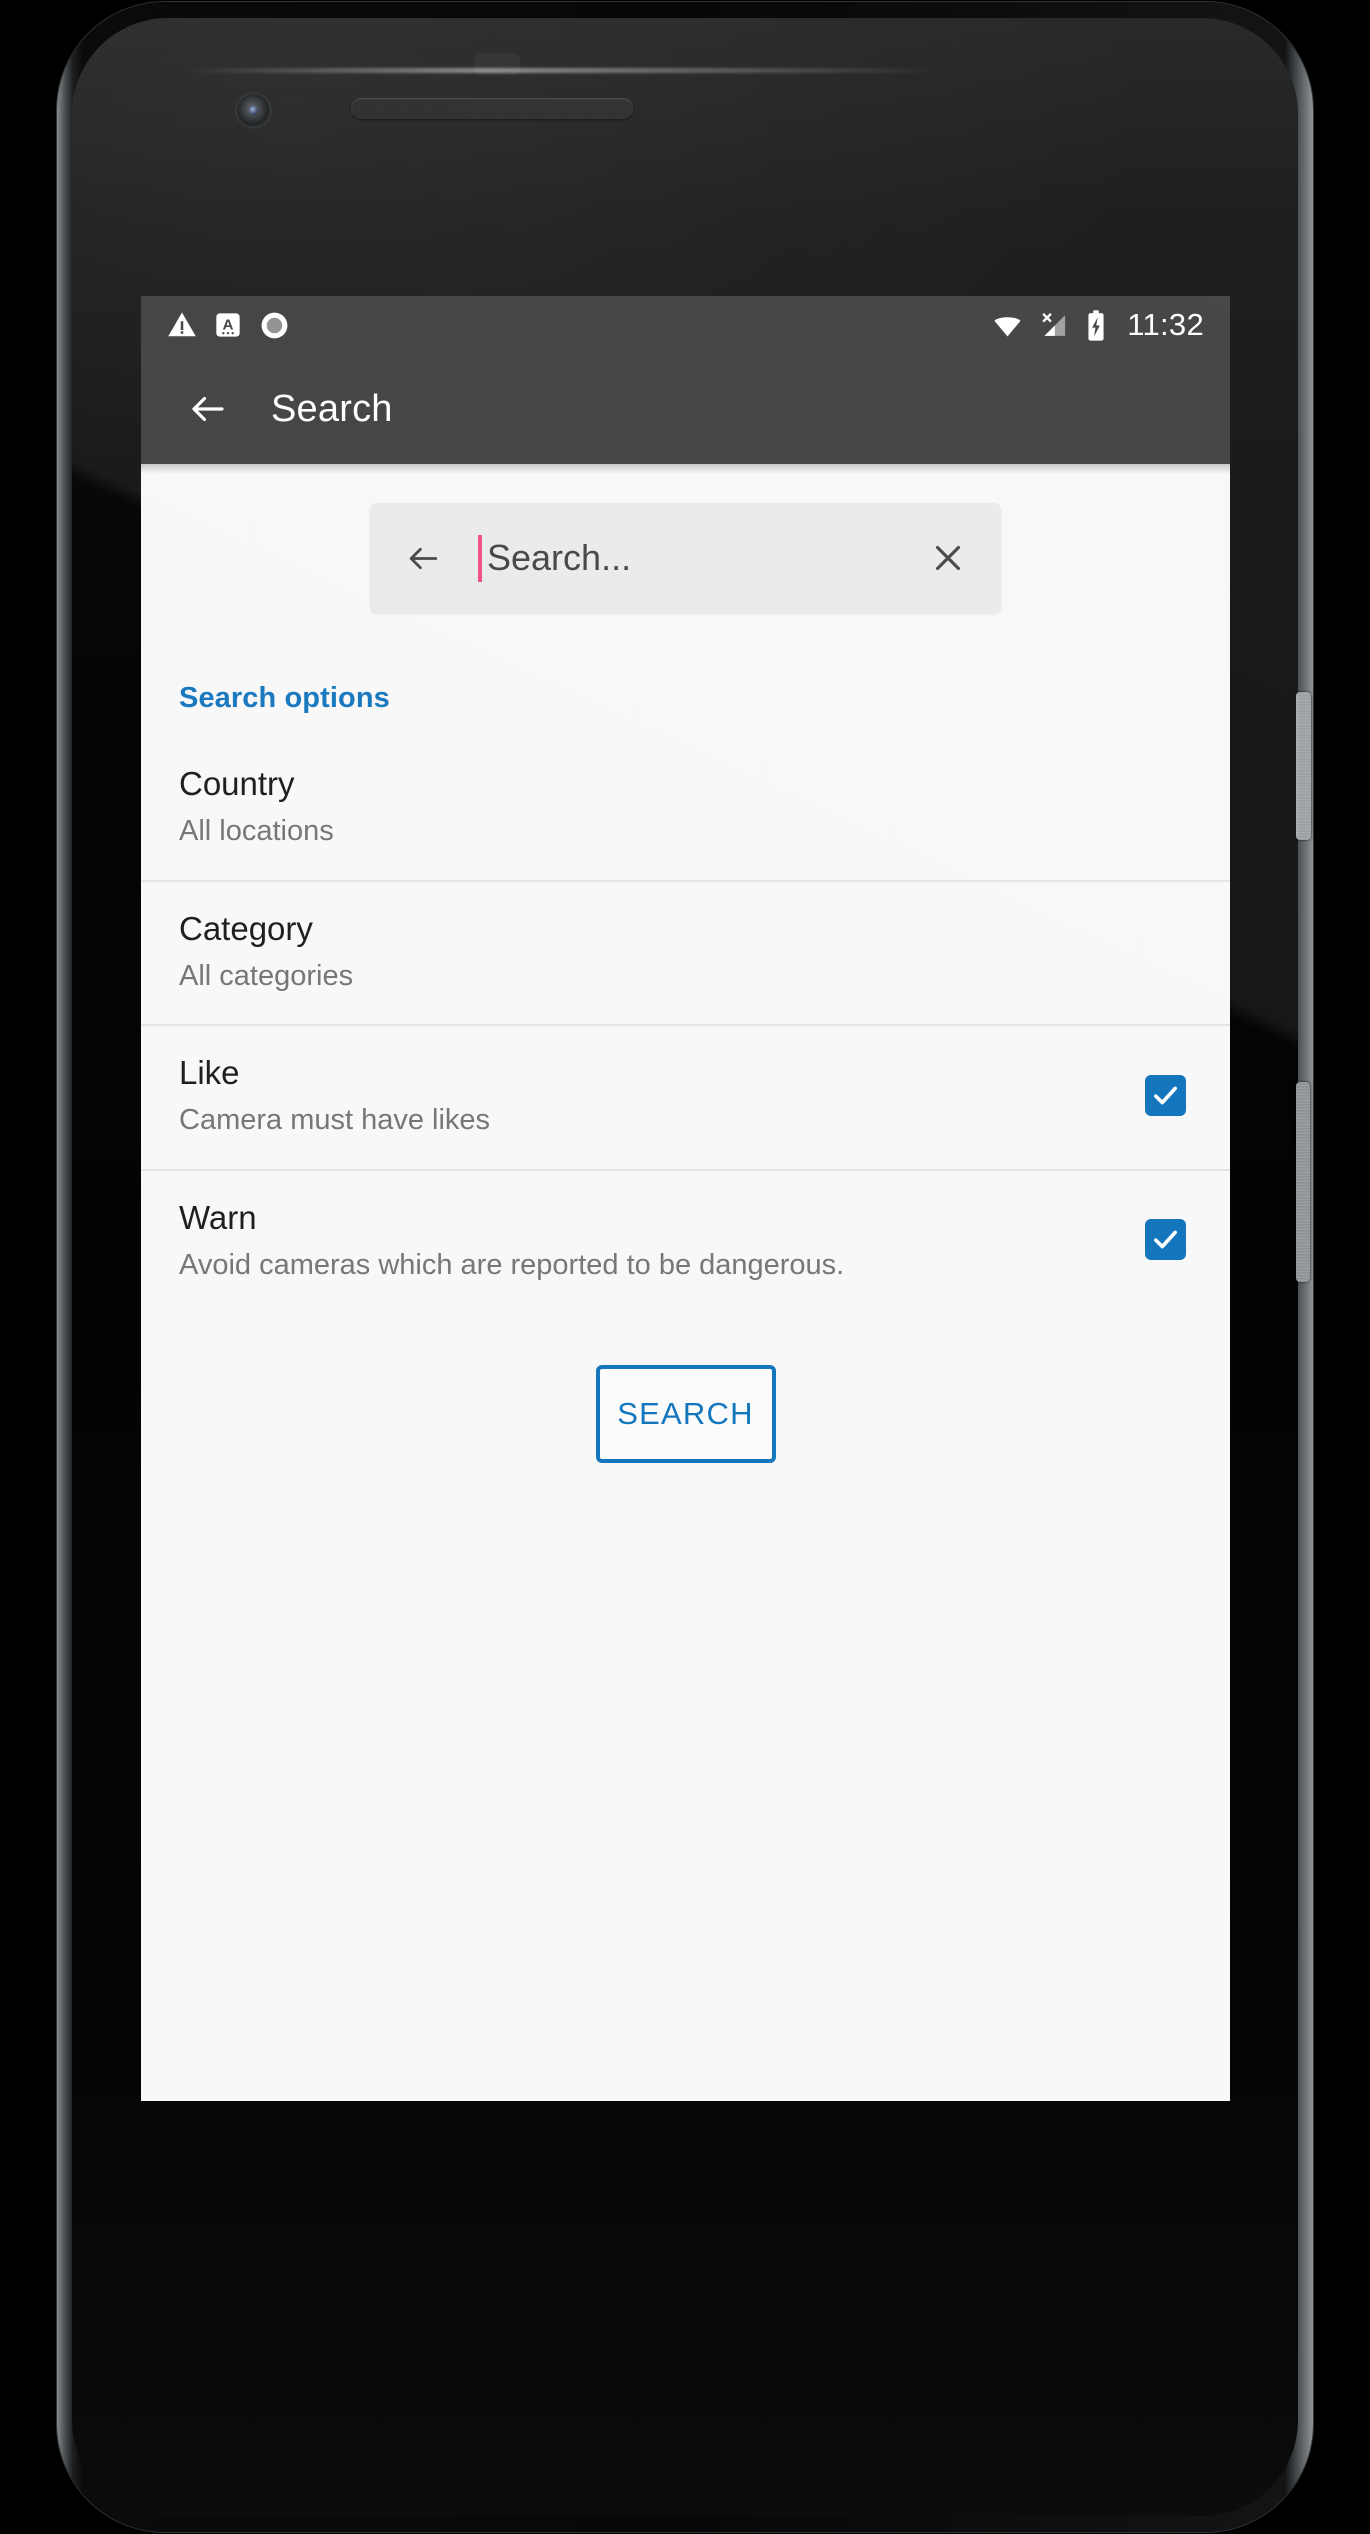 This screenshot has height=2534, width=1370. I want to click on status-bar: A 11:32, so click(685, 325).